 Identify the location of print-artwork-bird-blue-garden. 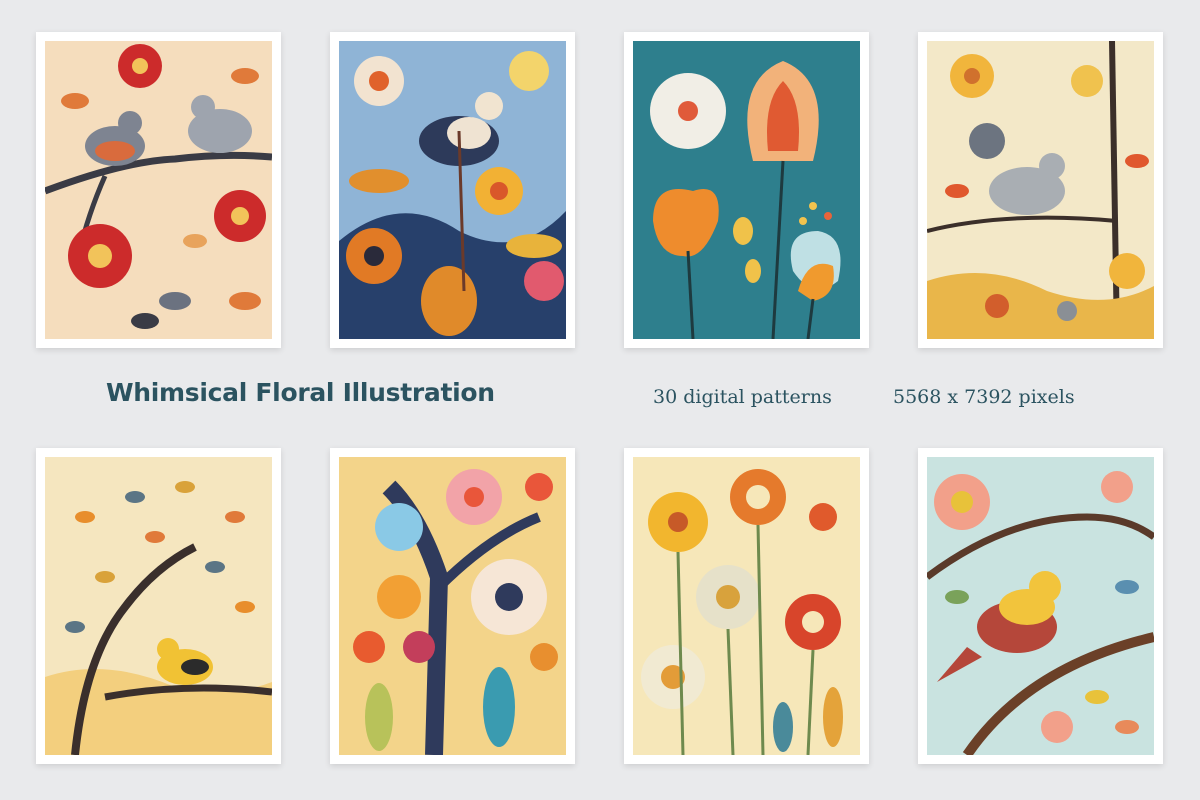
(452, 190).